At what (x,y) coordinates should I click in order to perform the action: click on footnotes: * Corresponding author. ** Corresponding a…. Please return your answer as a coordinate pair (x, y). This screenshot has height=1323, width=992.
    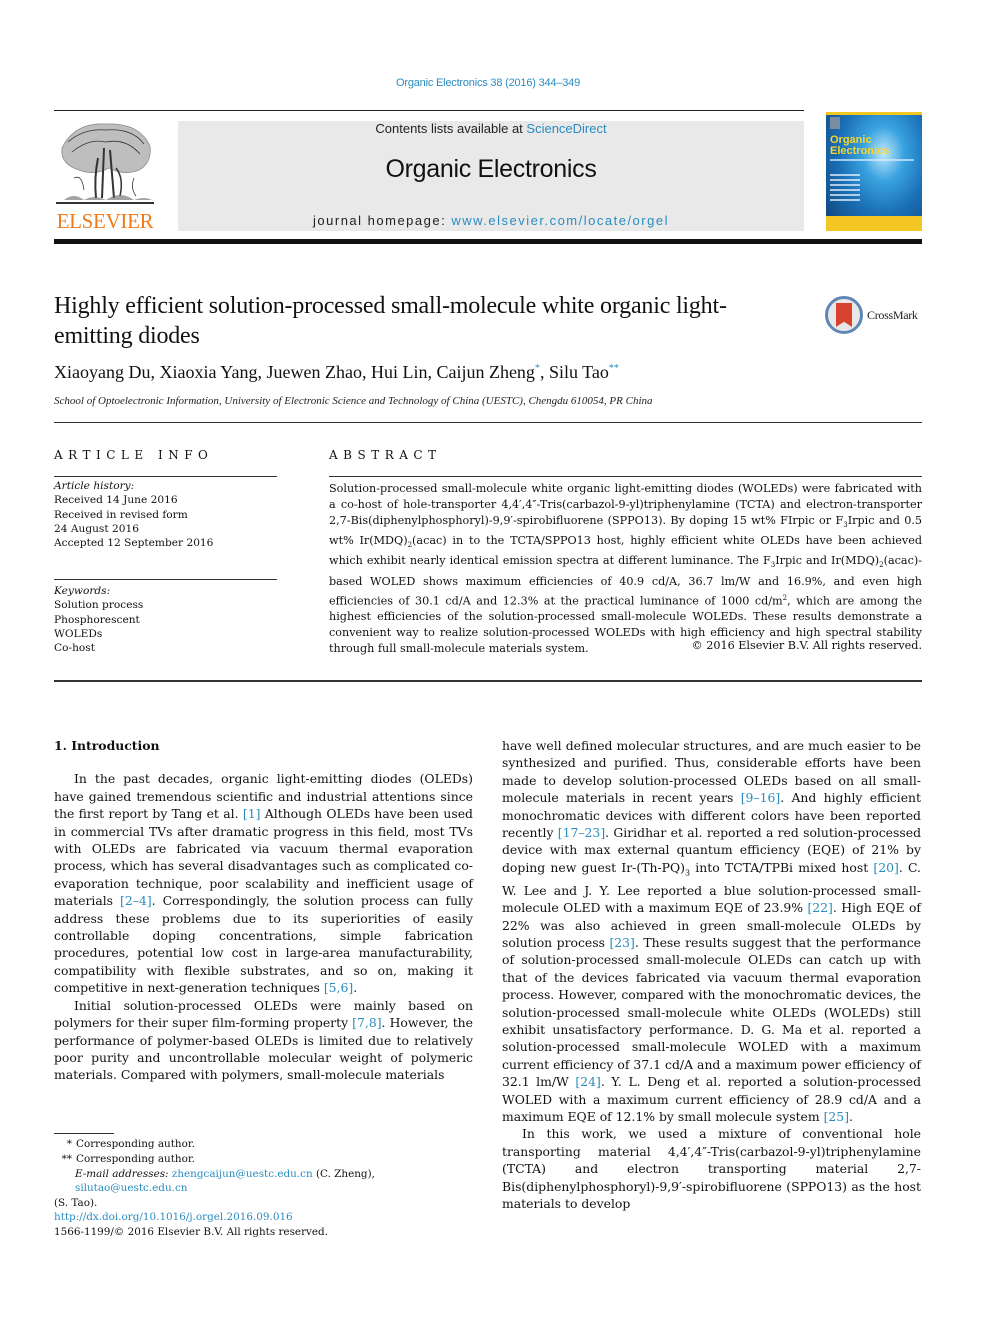
    Looking at the image, I should click on (263, 1174).